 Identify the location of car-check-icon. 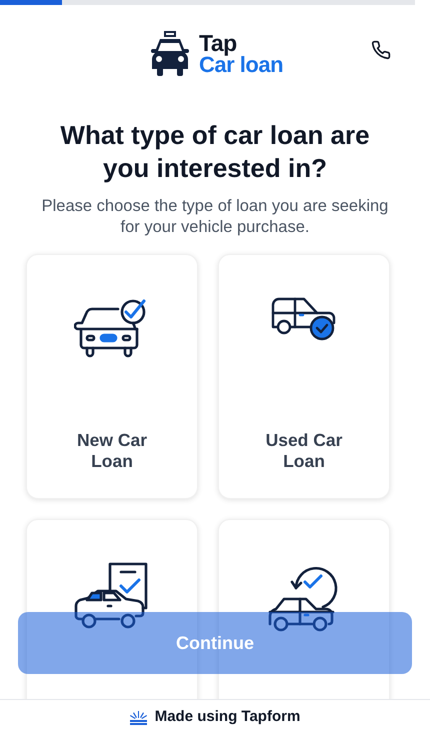
(304, 319).